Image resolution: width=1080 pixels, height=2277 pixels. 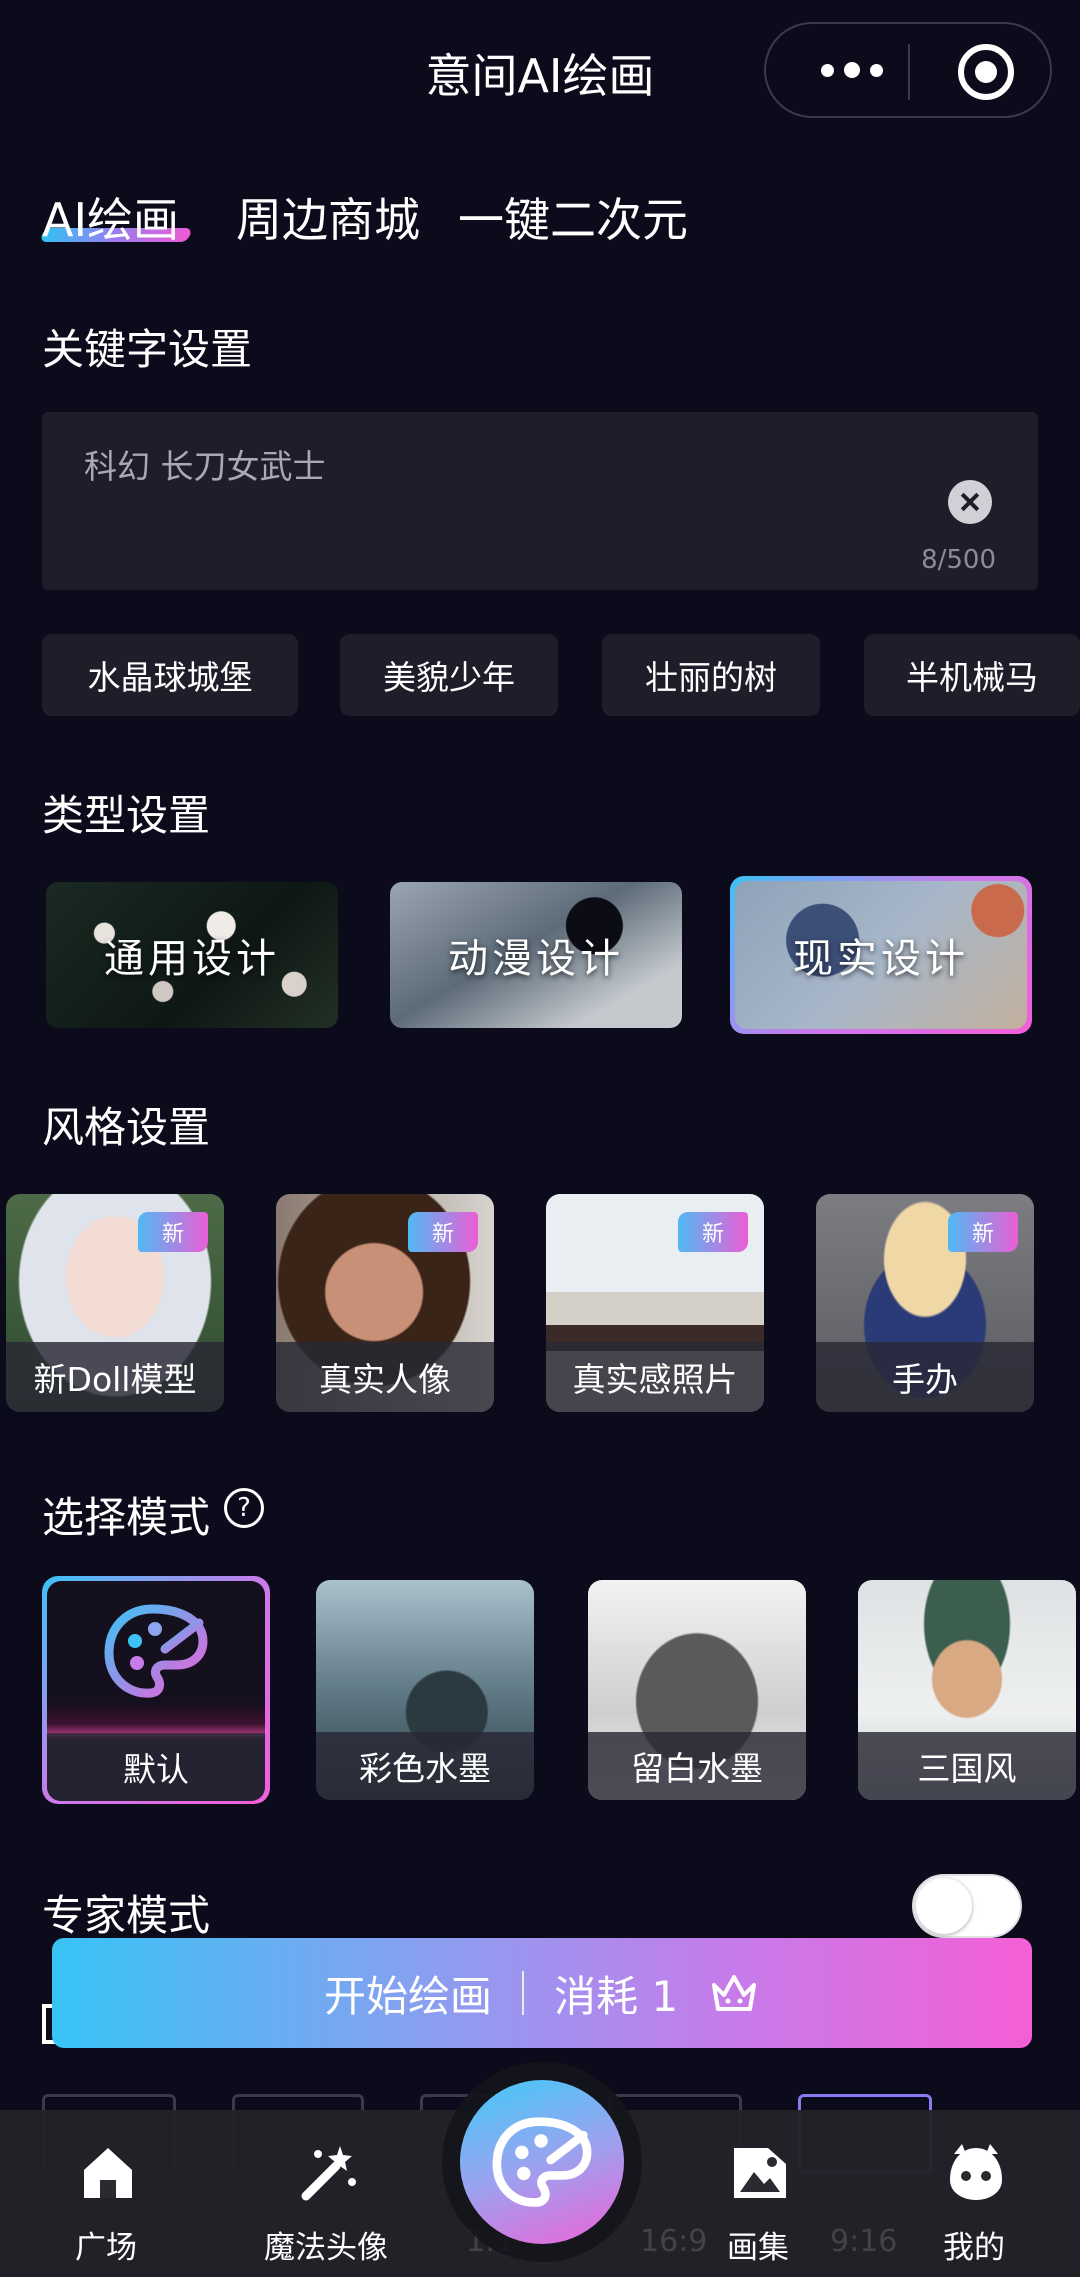 I want to click on nav-label: 我的, so click(x=974, y=2248).